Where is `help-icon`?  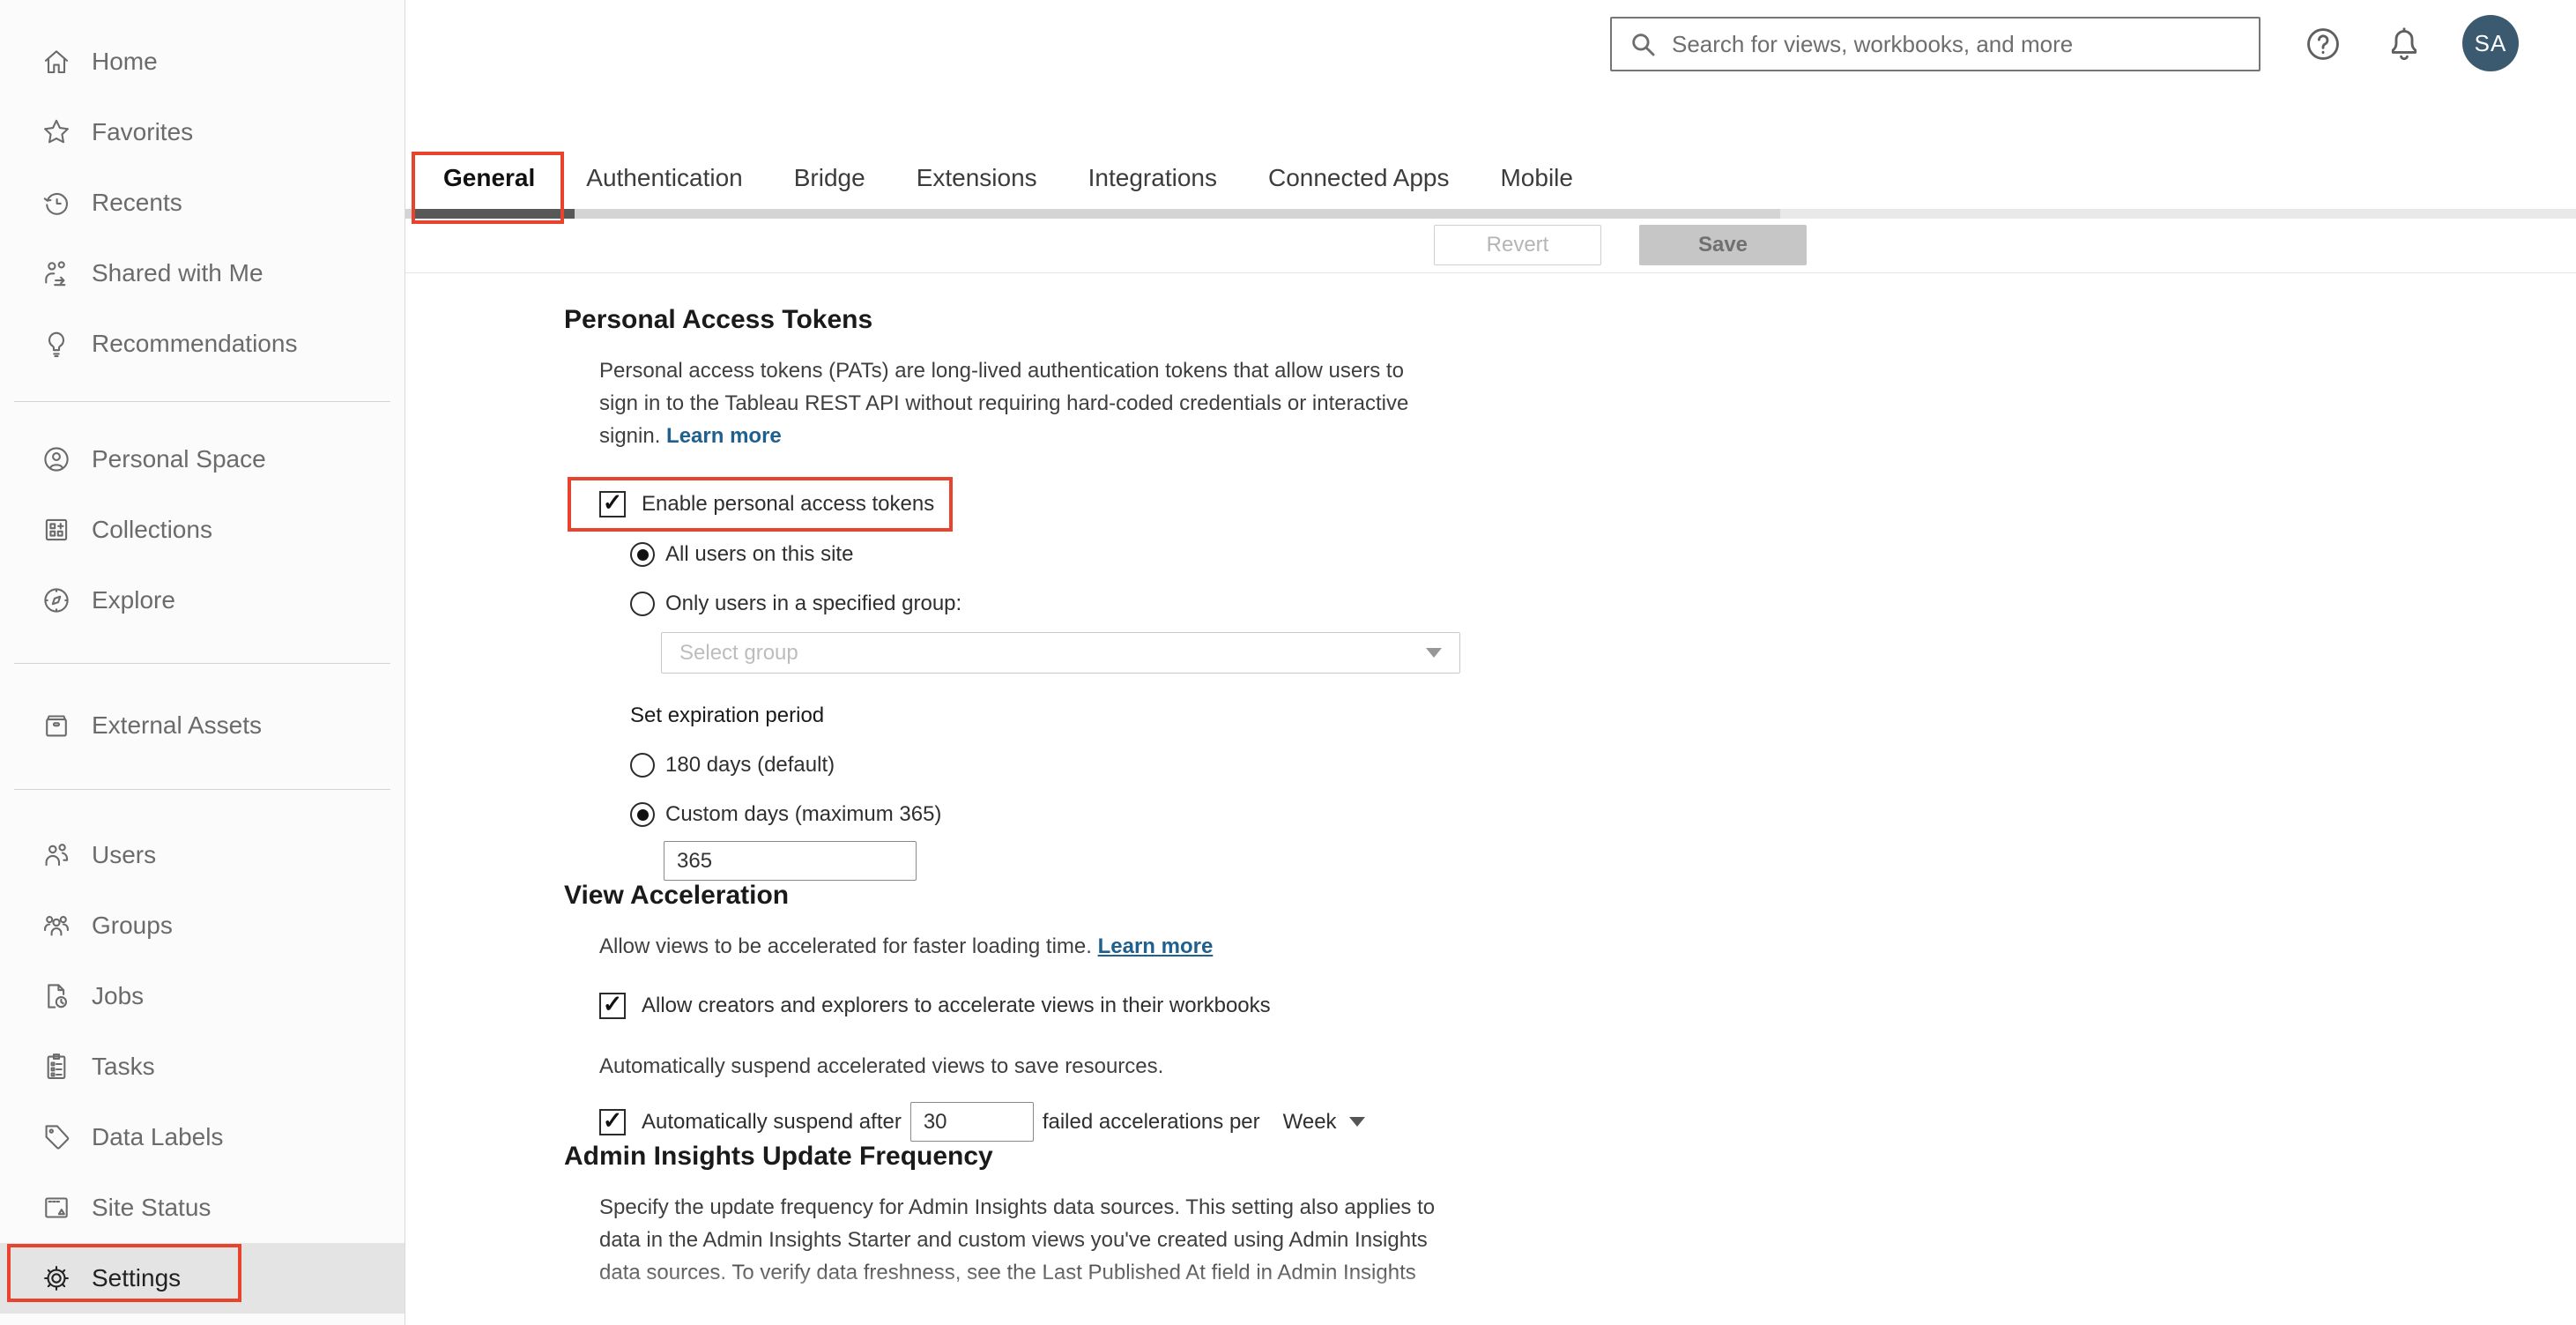 help-icon is located at coordinates (2323, 44).